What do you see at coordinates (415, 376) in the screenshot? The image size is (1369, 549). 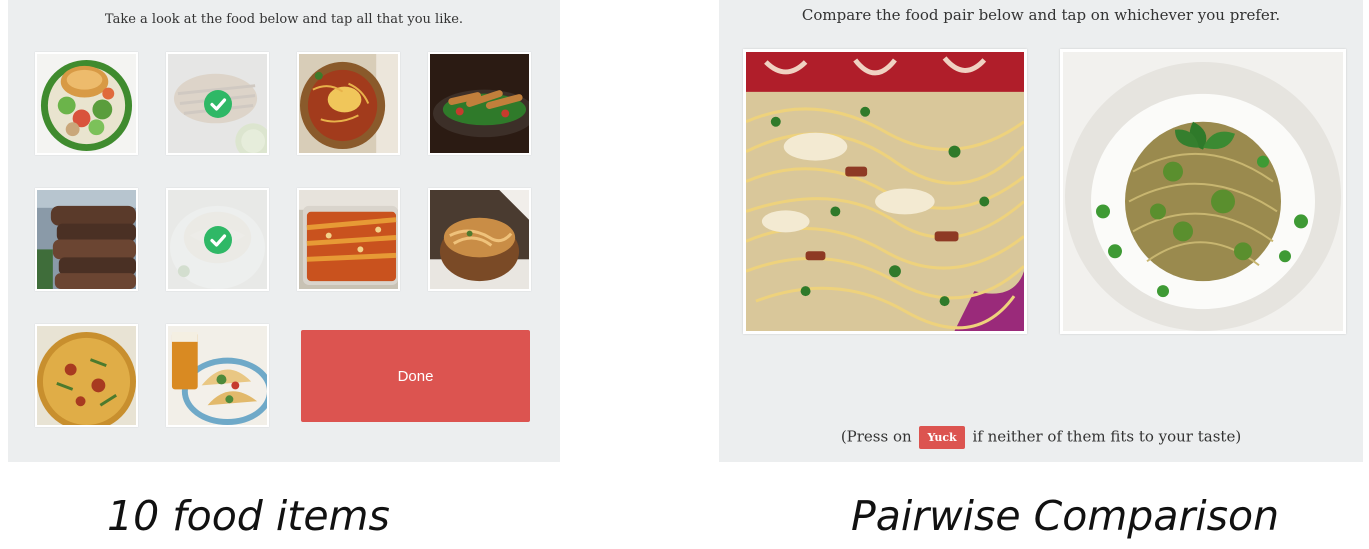 I see `done-button: Done` at bounding box center [415, 376].